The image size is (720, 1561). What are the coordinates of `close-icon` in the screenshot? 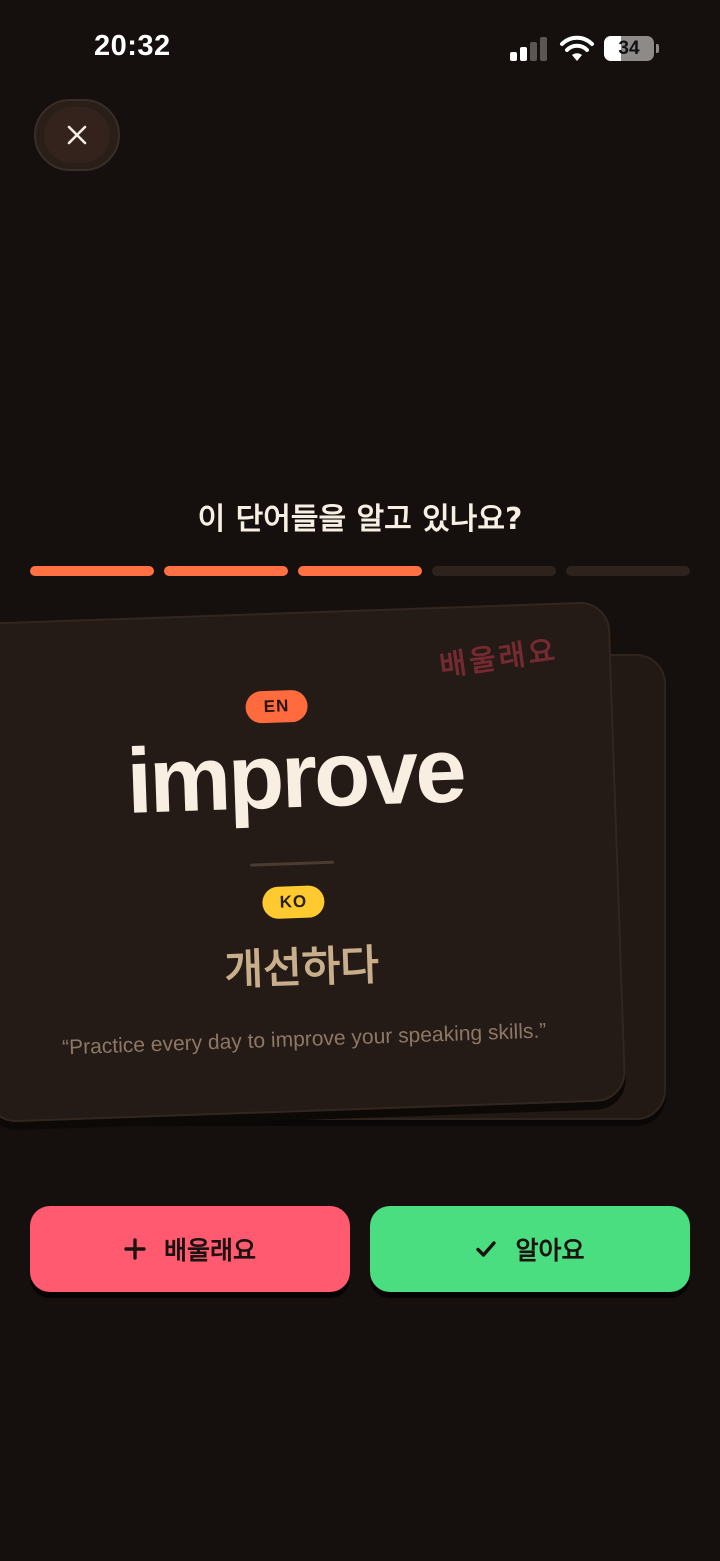 It's located at (77, 135).